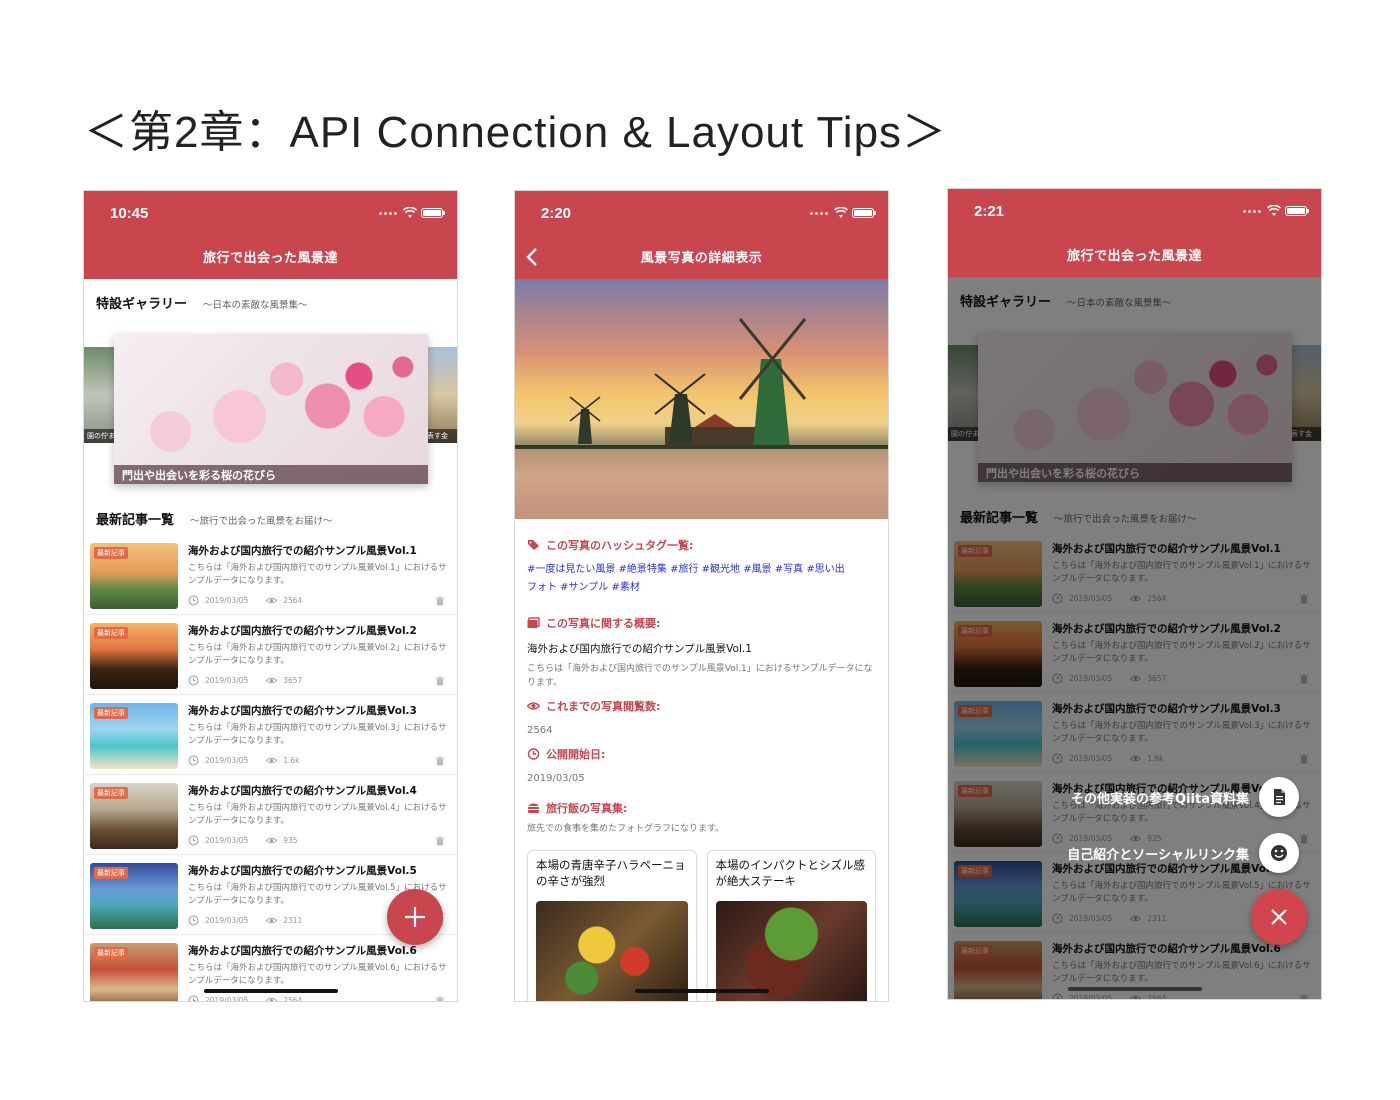 The height and width of the screenshot is (1100, 1400). I want to click on smiley-button, so click(1279, 853).